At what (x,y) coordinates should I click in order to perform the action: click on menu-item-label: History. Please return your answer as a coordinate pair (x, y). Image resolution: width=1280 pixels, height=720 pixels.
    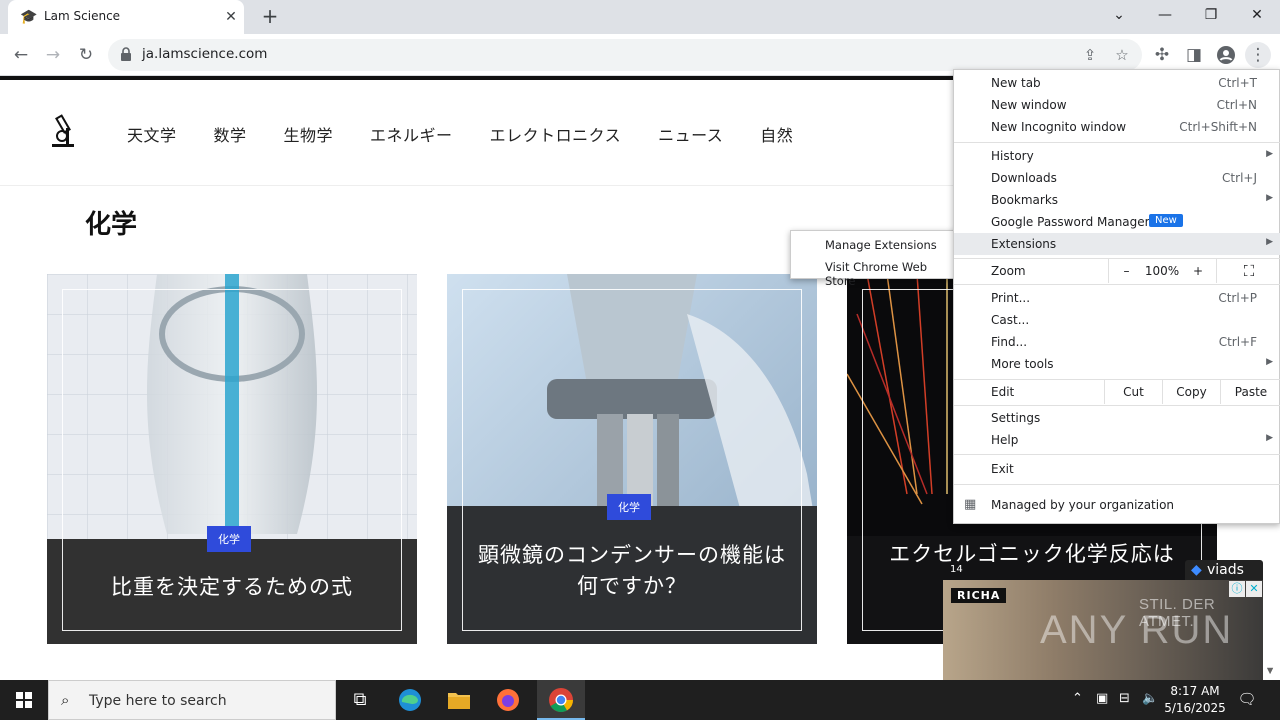
    Looking at the image, I should click on (1012, 156).